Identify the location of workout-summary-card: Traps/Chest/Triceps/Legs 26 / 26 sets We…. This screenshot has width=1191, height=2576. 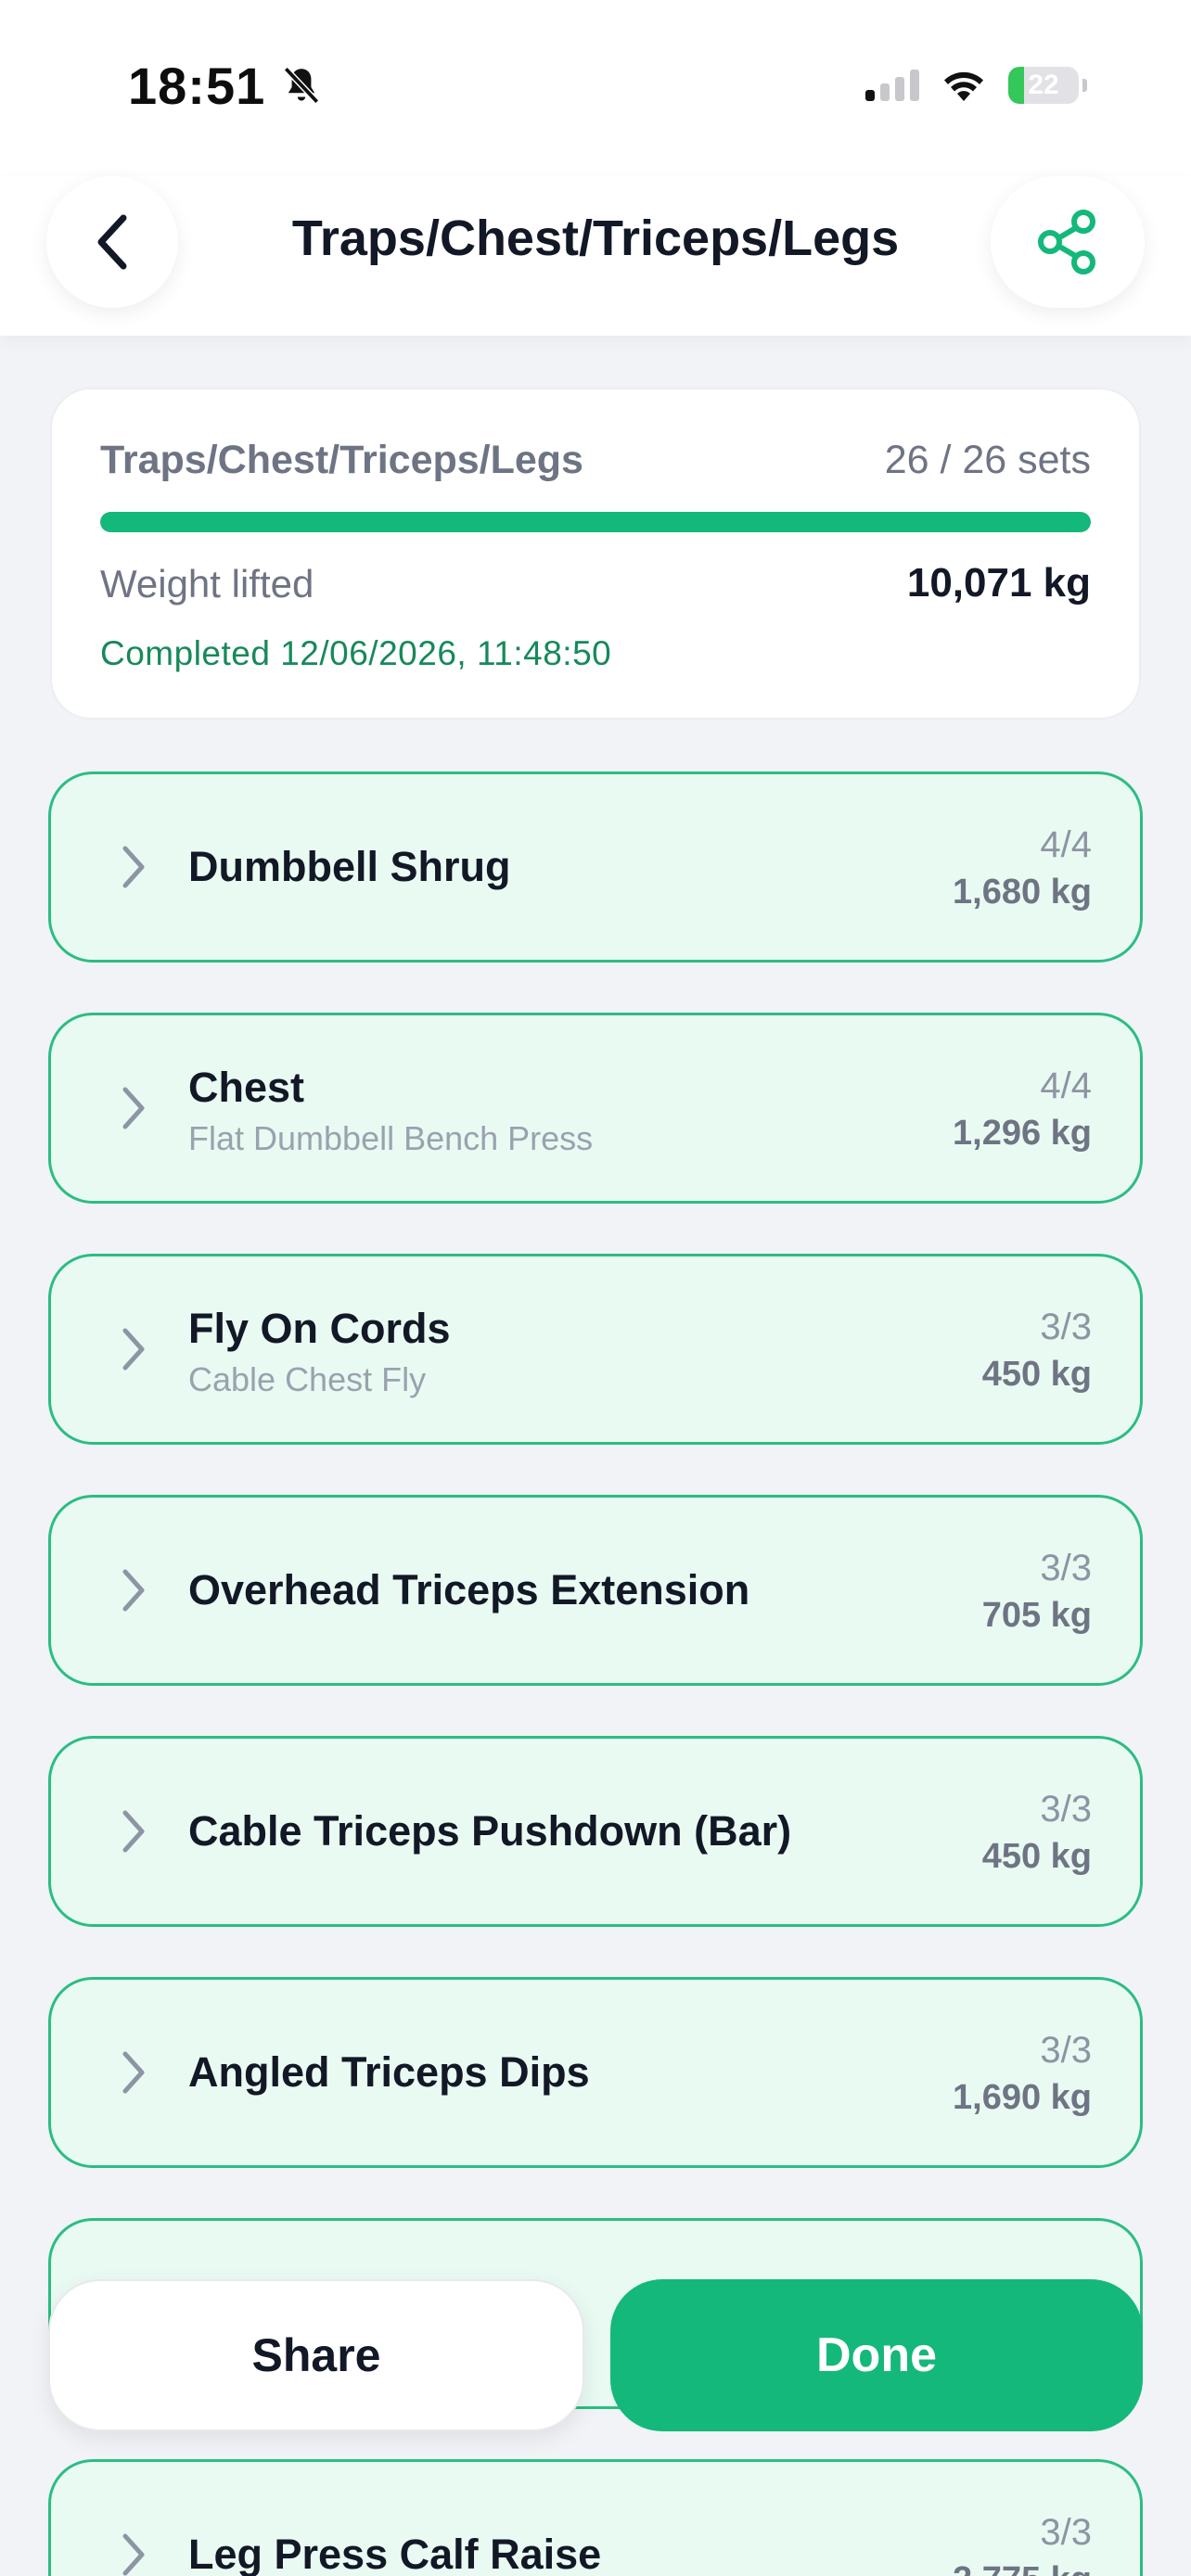
(595, 554).